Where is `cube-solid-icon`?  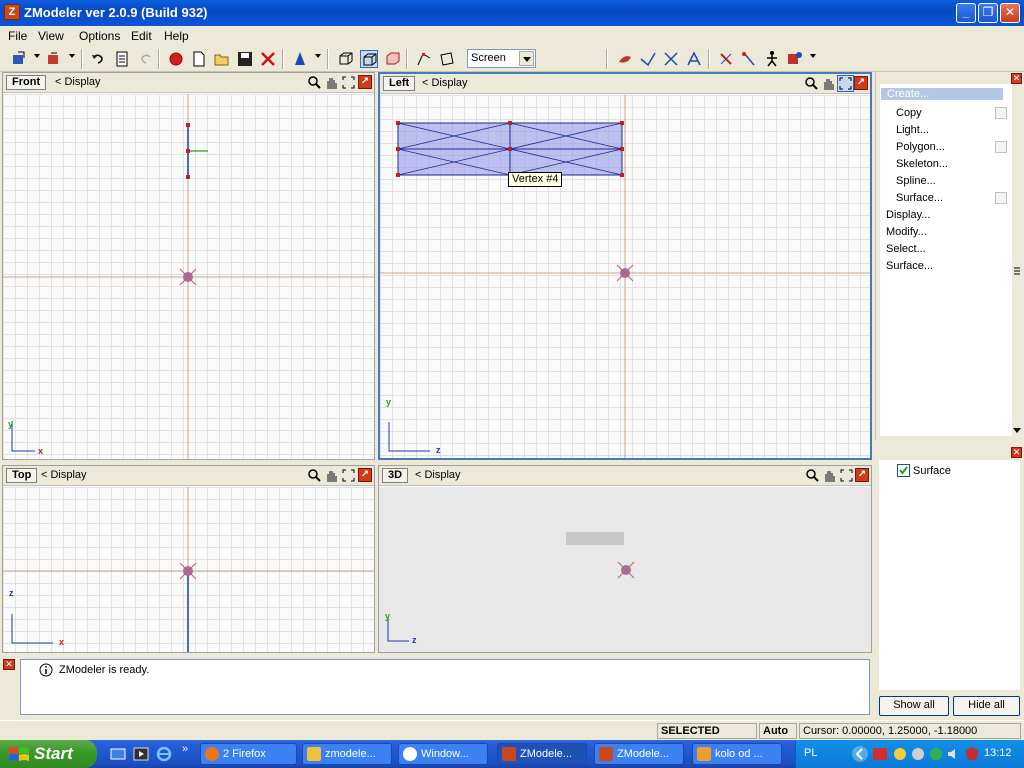
cube-solid-icon is located at coordinates (393, 59).